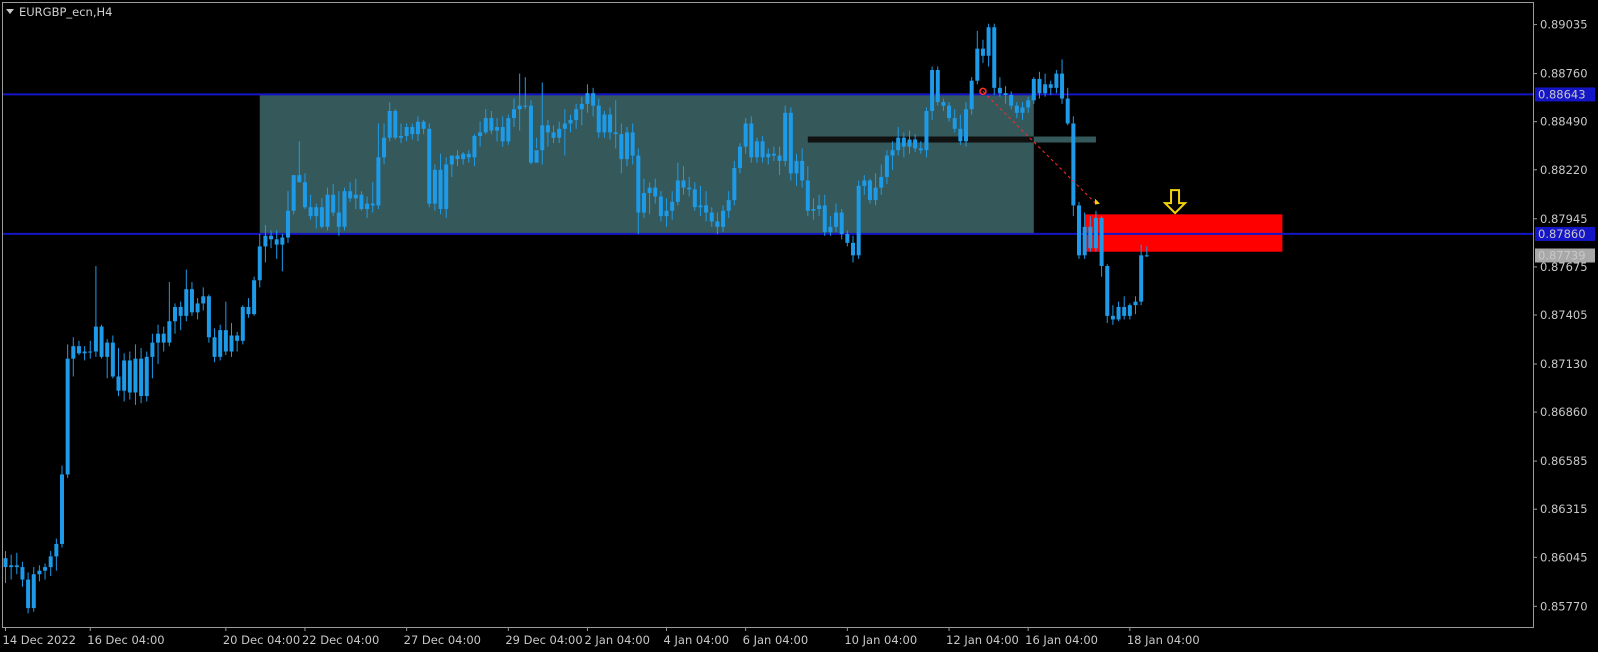  Describe the element at coordinates (1562, 94) in the screenshot. I see `level-price-label: 0.88643` at that location.